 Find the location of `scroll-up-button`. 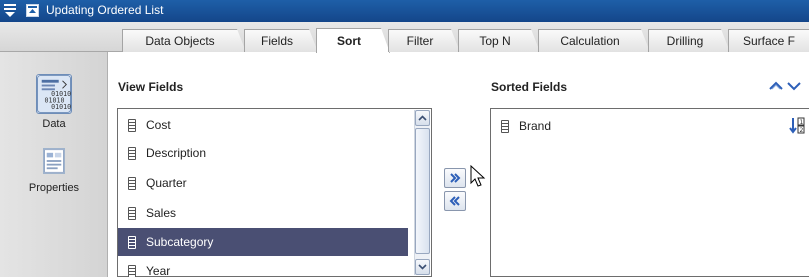

scroll-up-button is located at coordinates (422, 118).